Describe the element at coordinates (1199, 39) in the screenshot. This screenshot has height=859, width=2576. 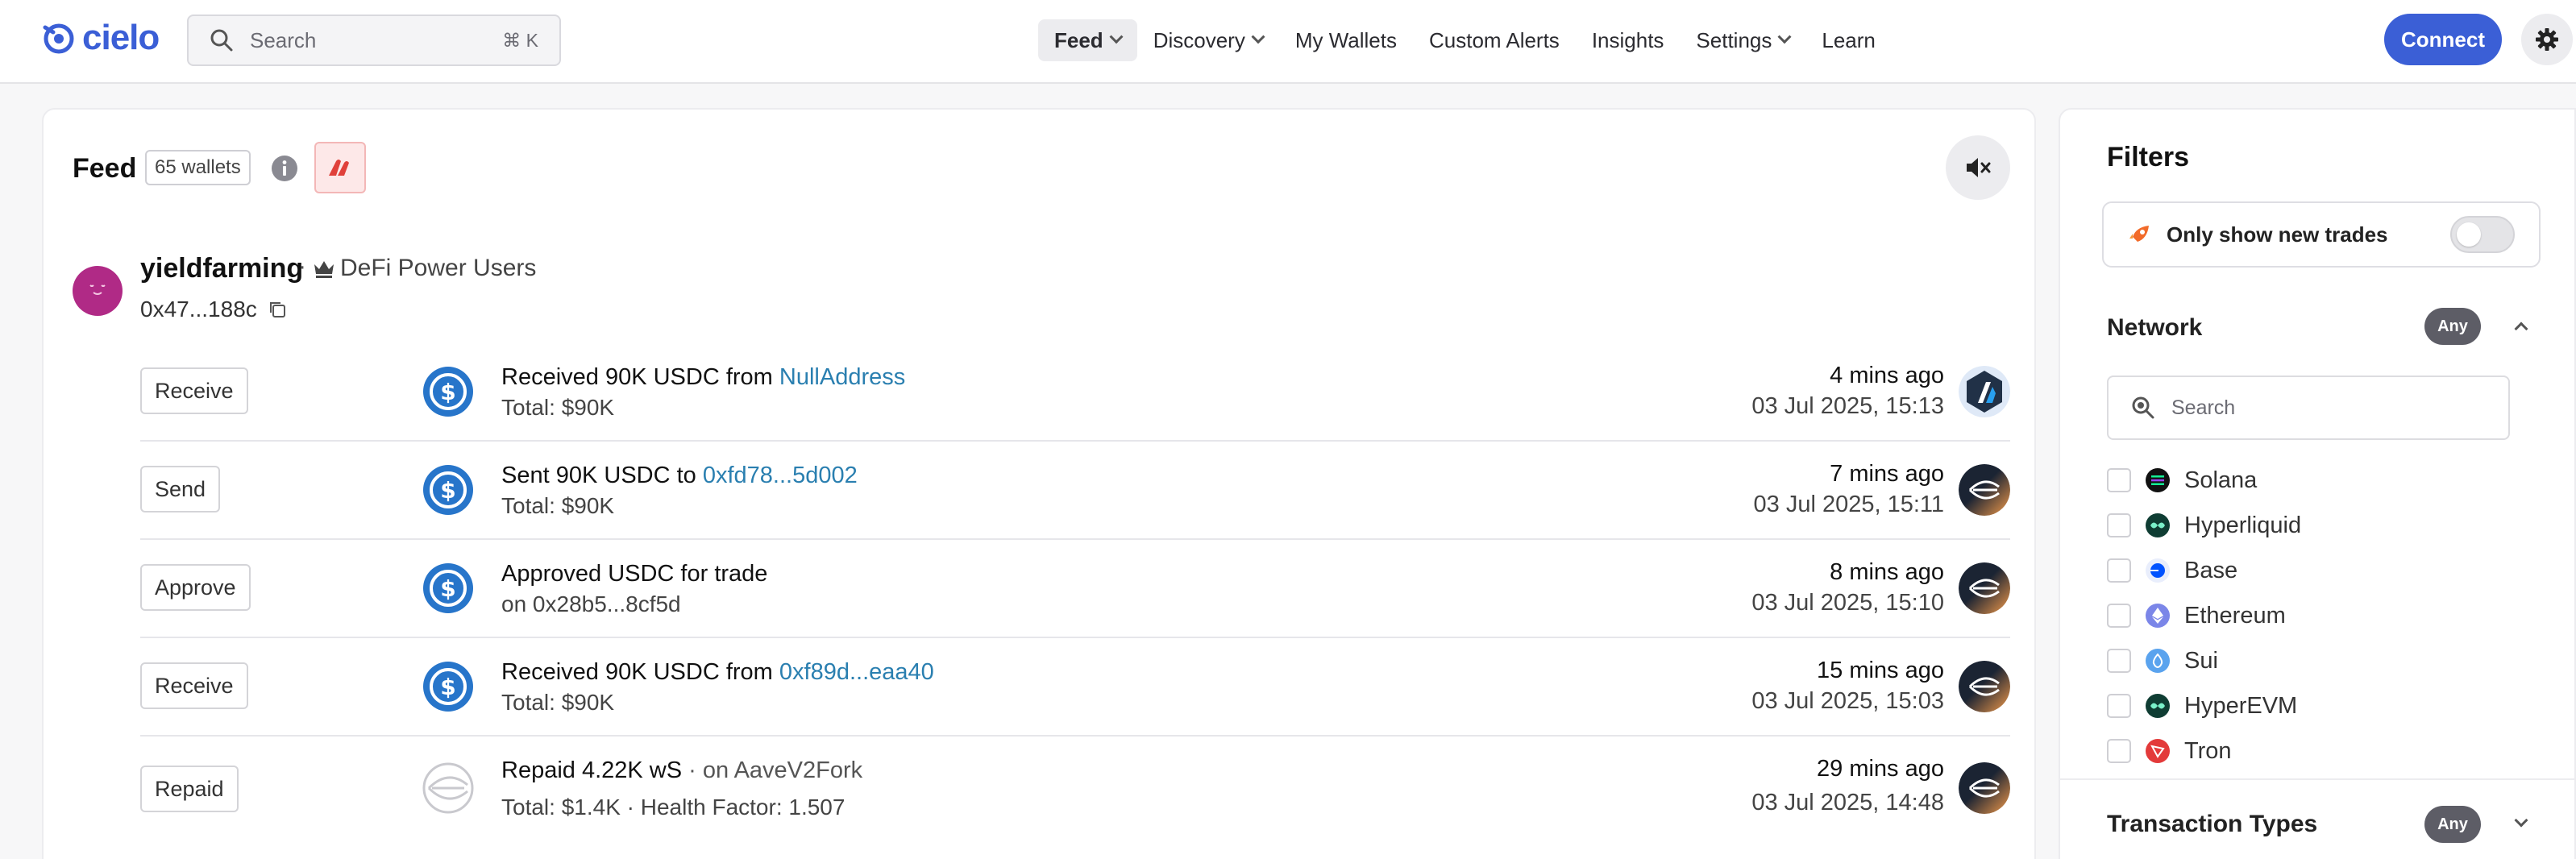
I see `nav-discovery-label: Discovery` at that location.